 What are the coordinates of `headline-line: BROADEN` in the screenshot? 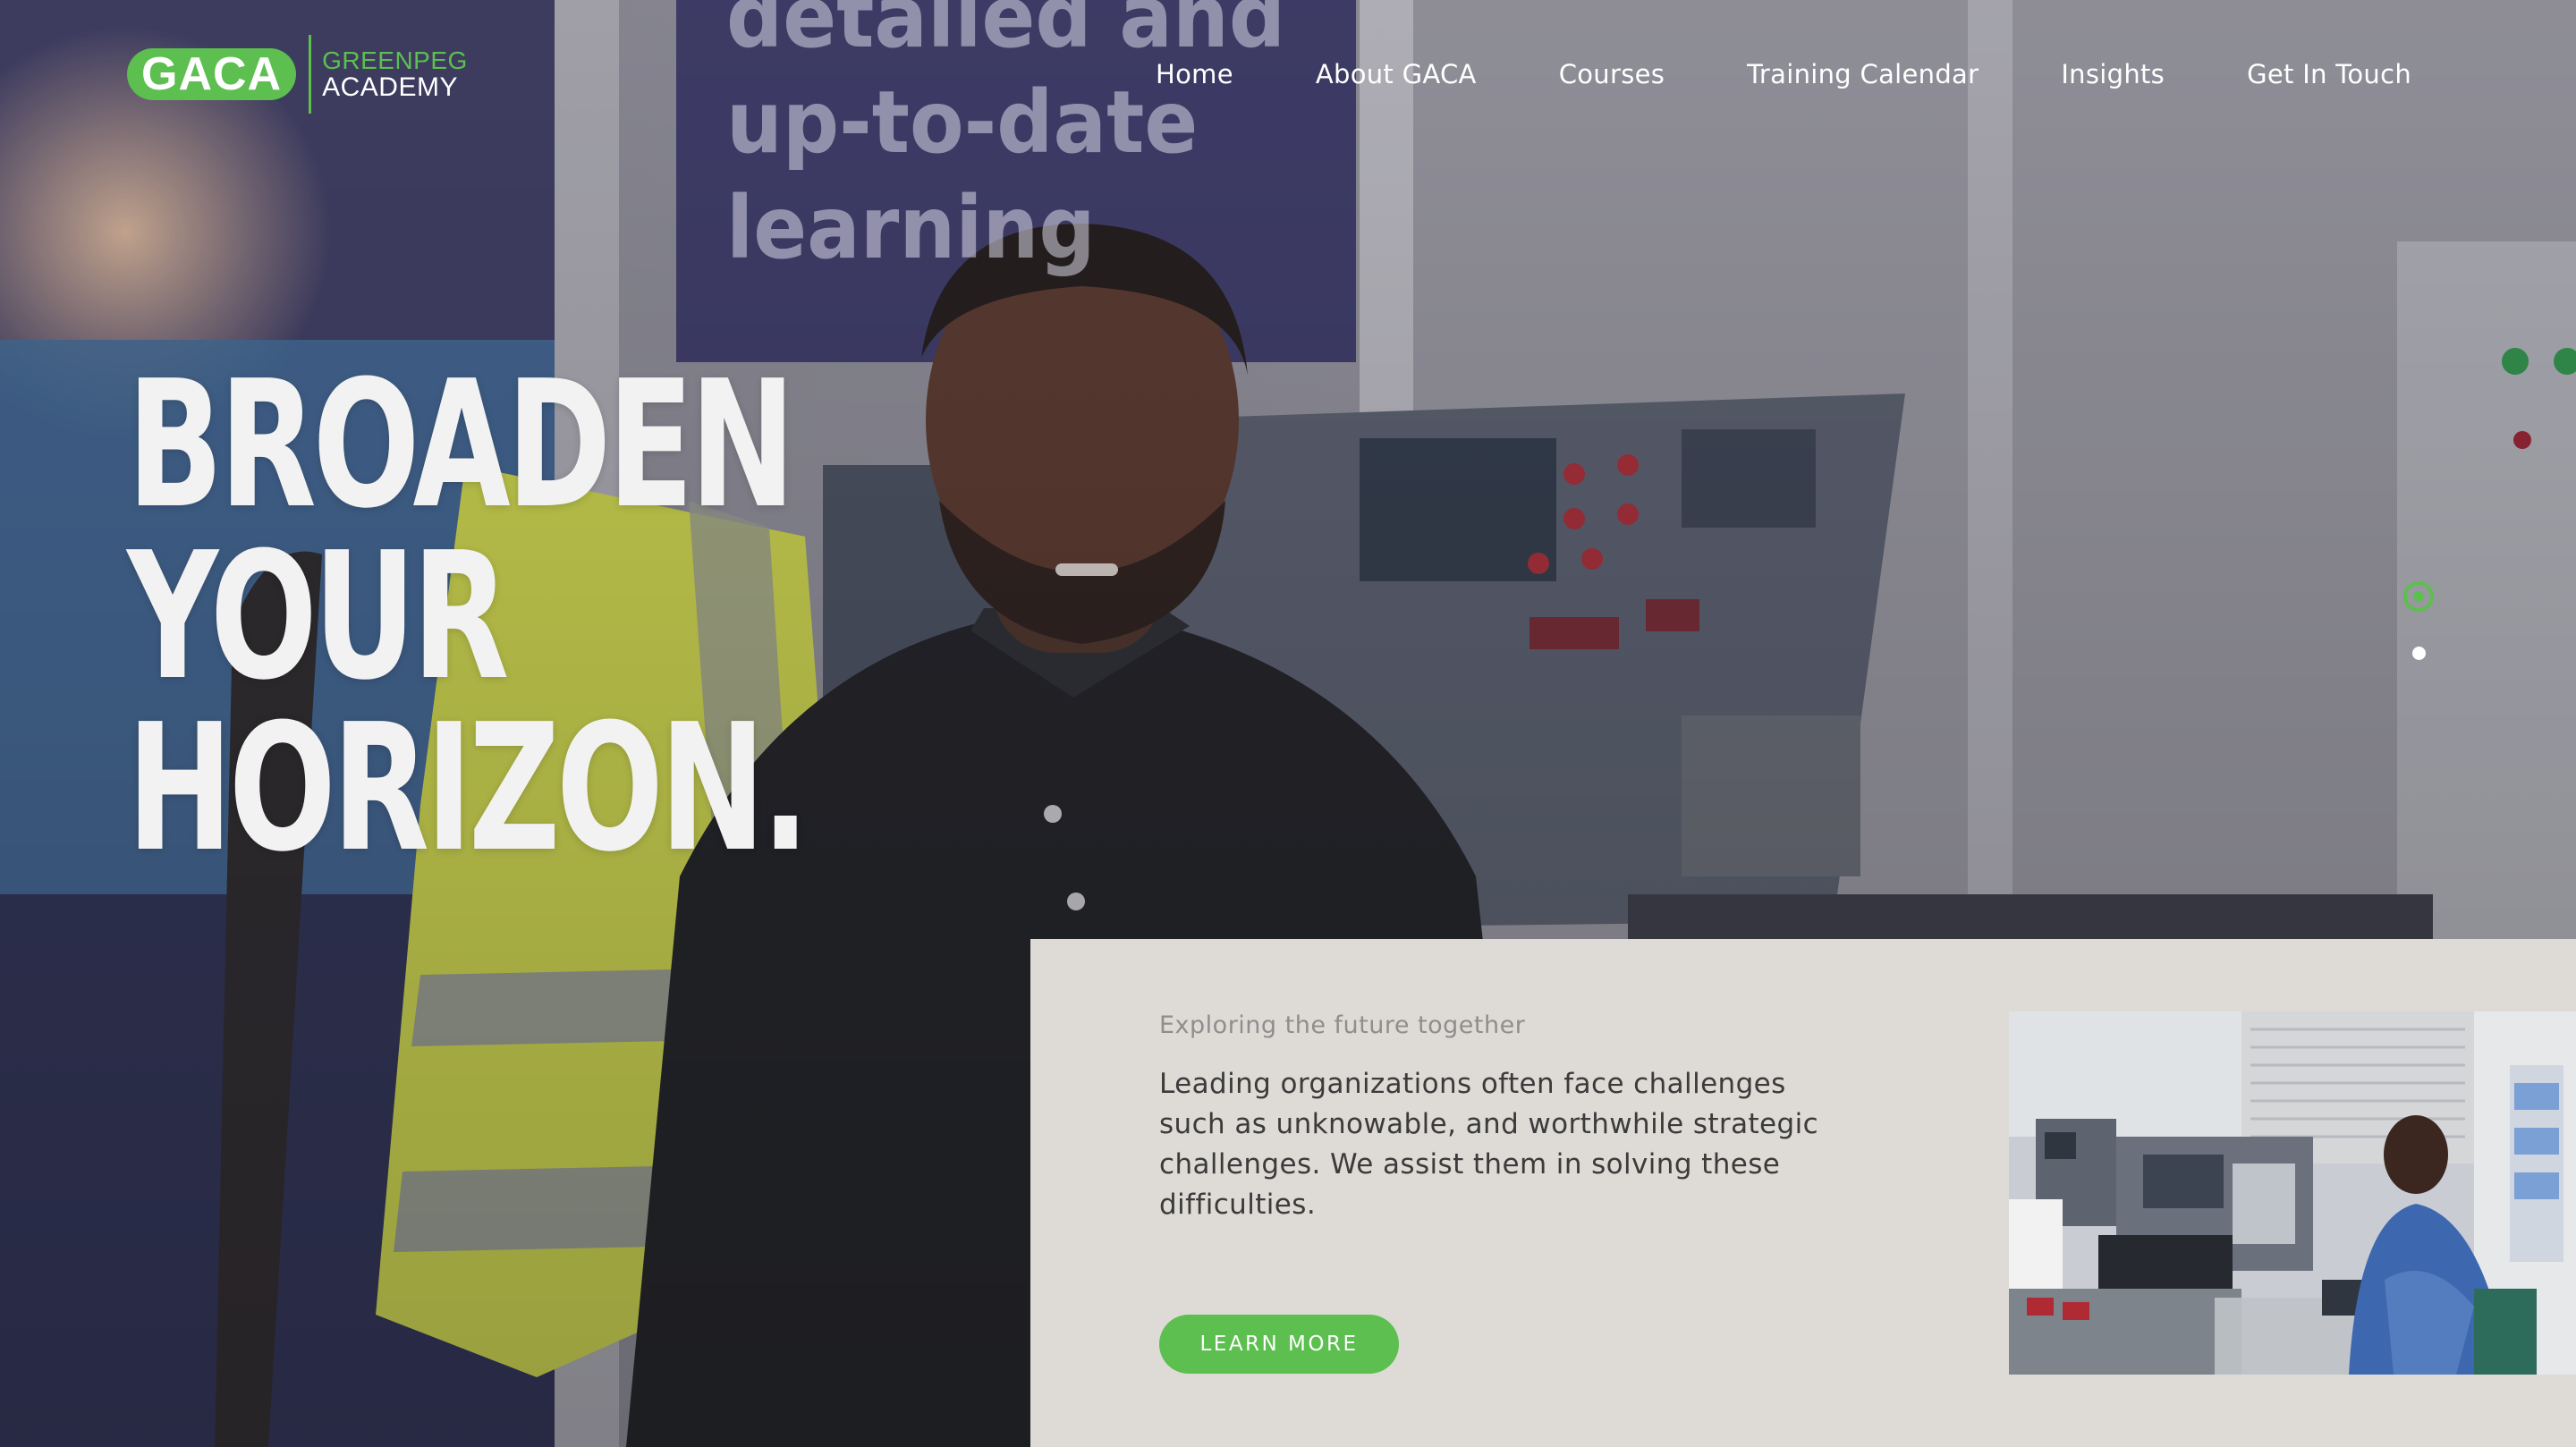 It's located at (461, 445).